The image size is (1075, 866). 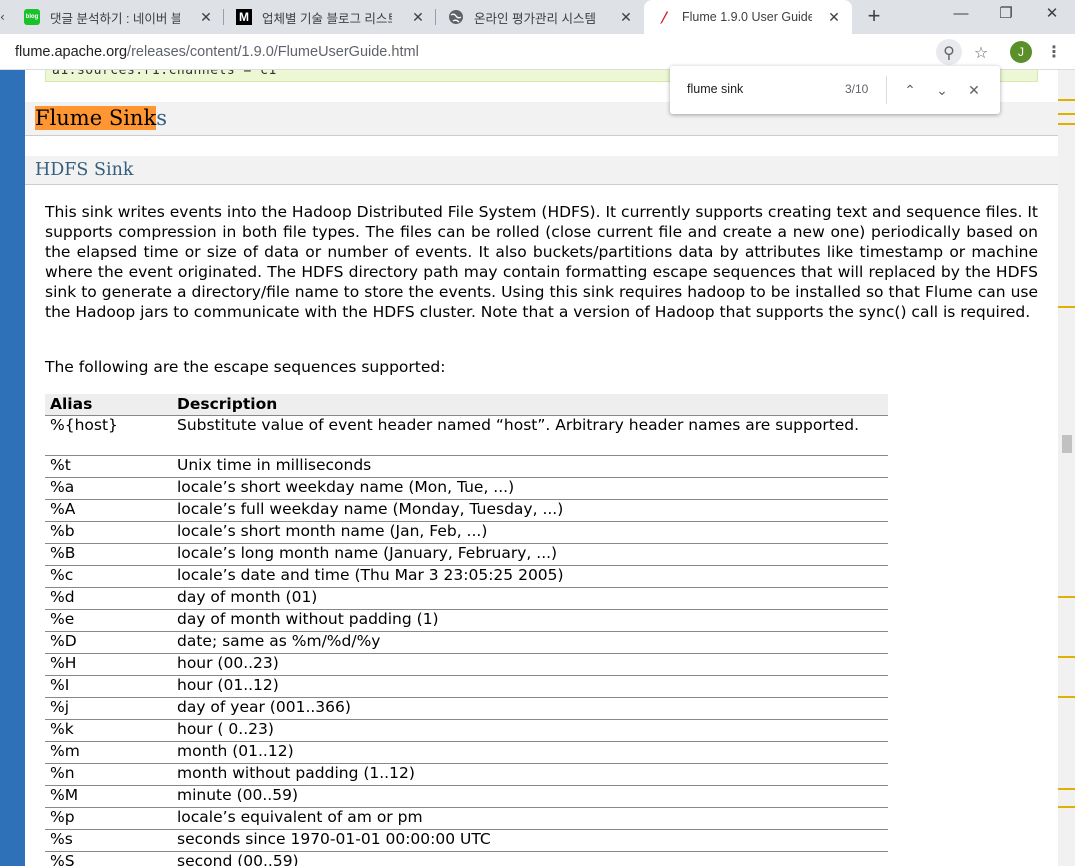 What do you see at coordinates (974, 90) in the screenshot?
I see `find-close-icon: ✕` at bounding box center [974, 90].